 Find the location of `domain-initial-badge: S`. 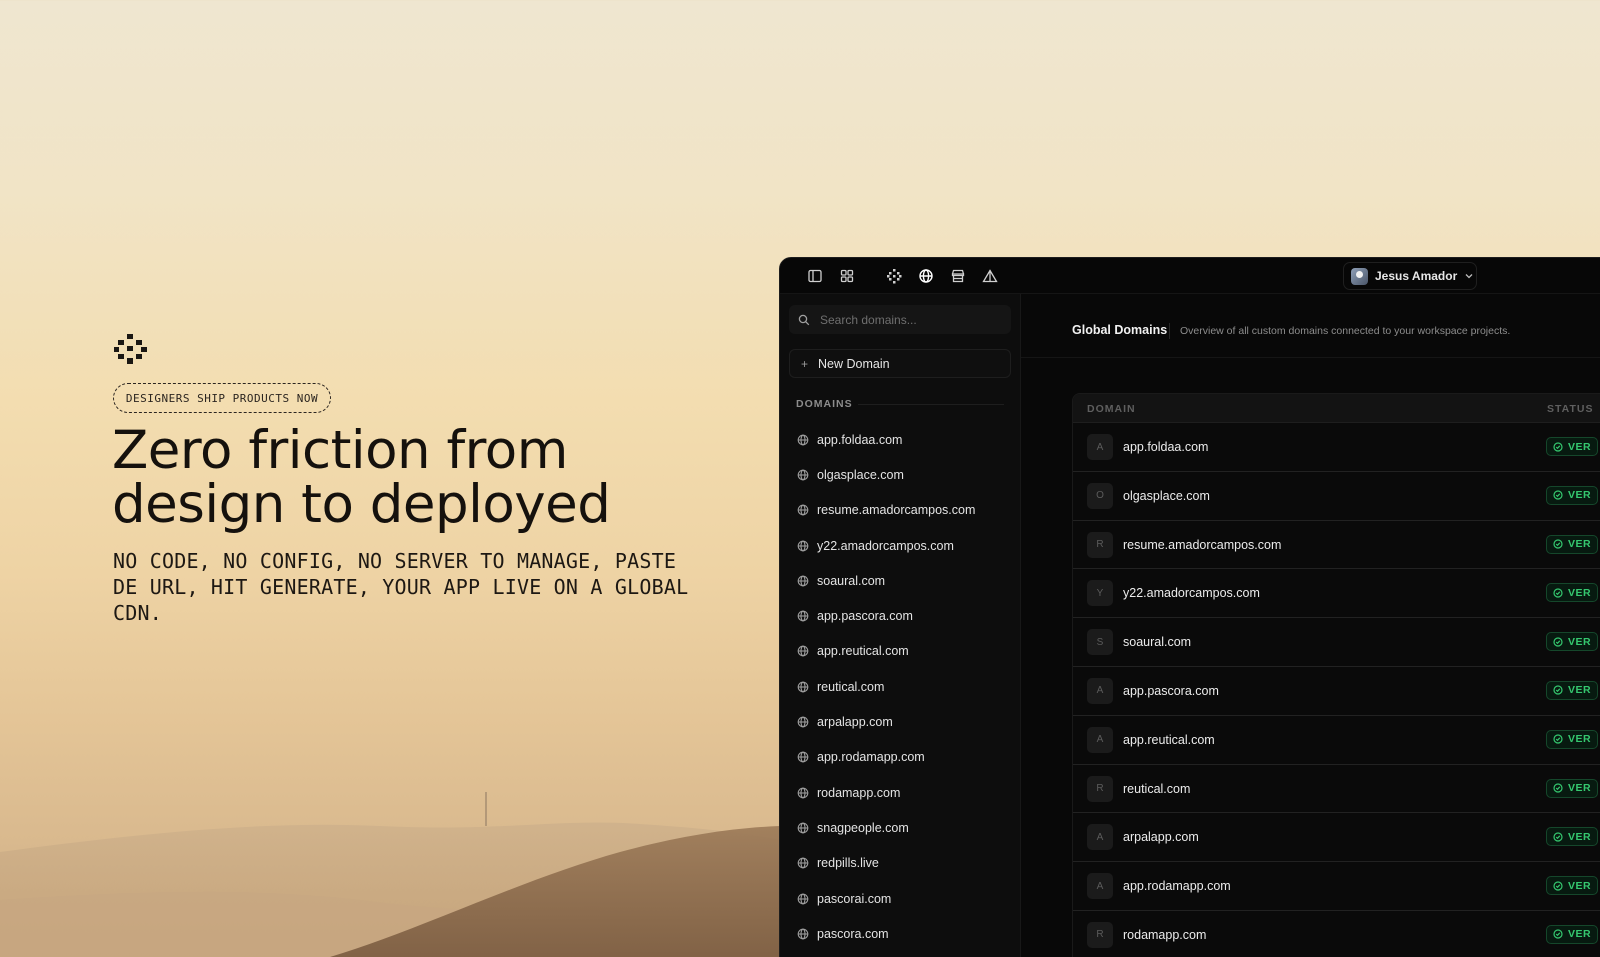

domain-initial-badge: S is located at coordinates (1100, 642).